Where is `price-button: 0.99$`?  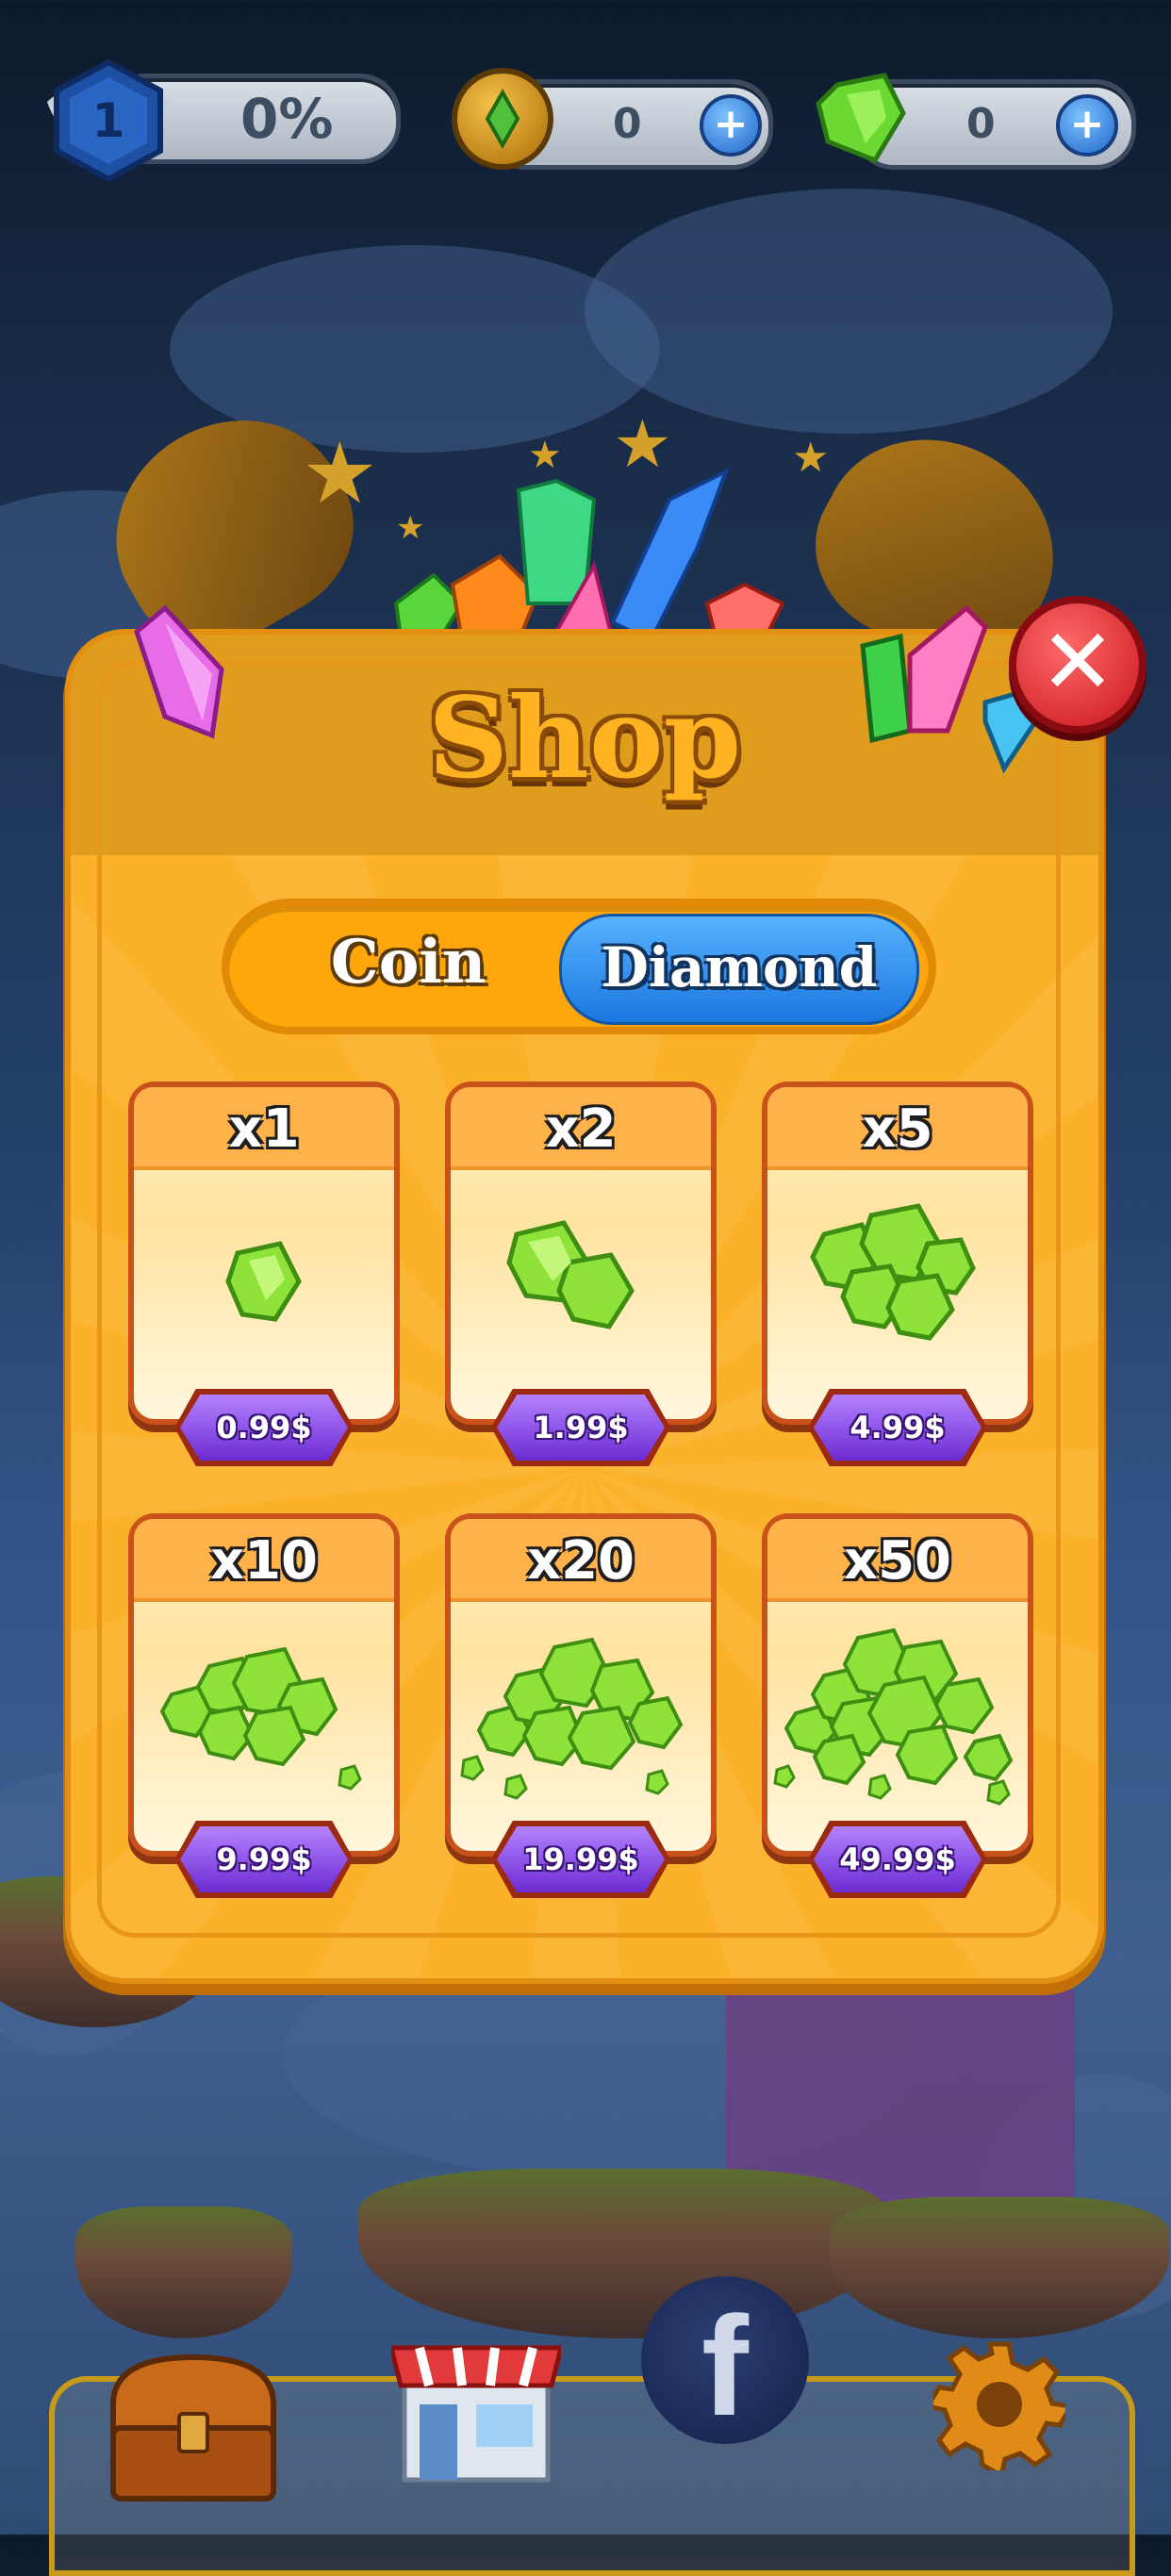 price-button: 0.99$ is located at coordinates (264, 1428).